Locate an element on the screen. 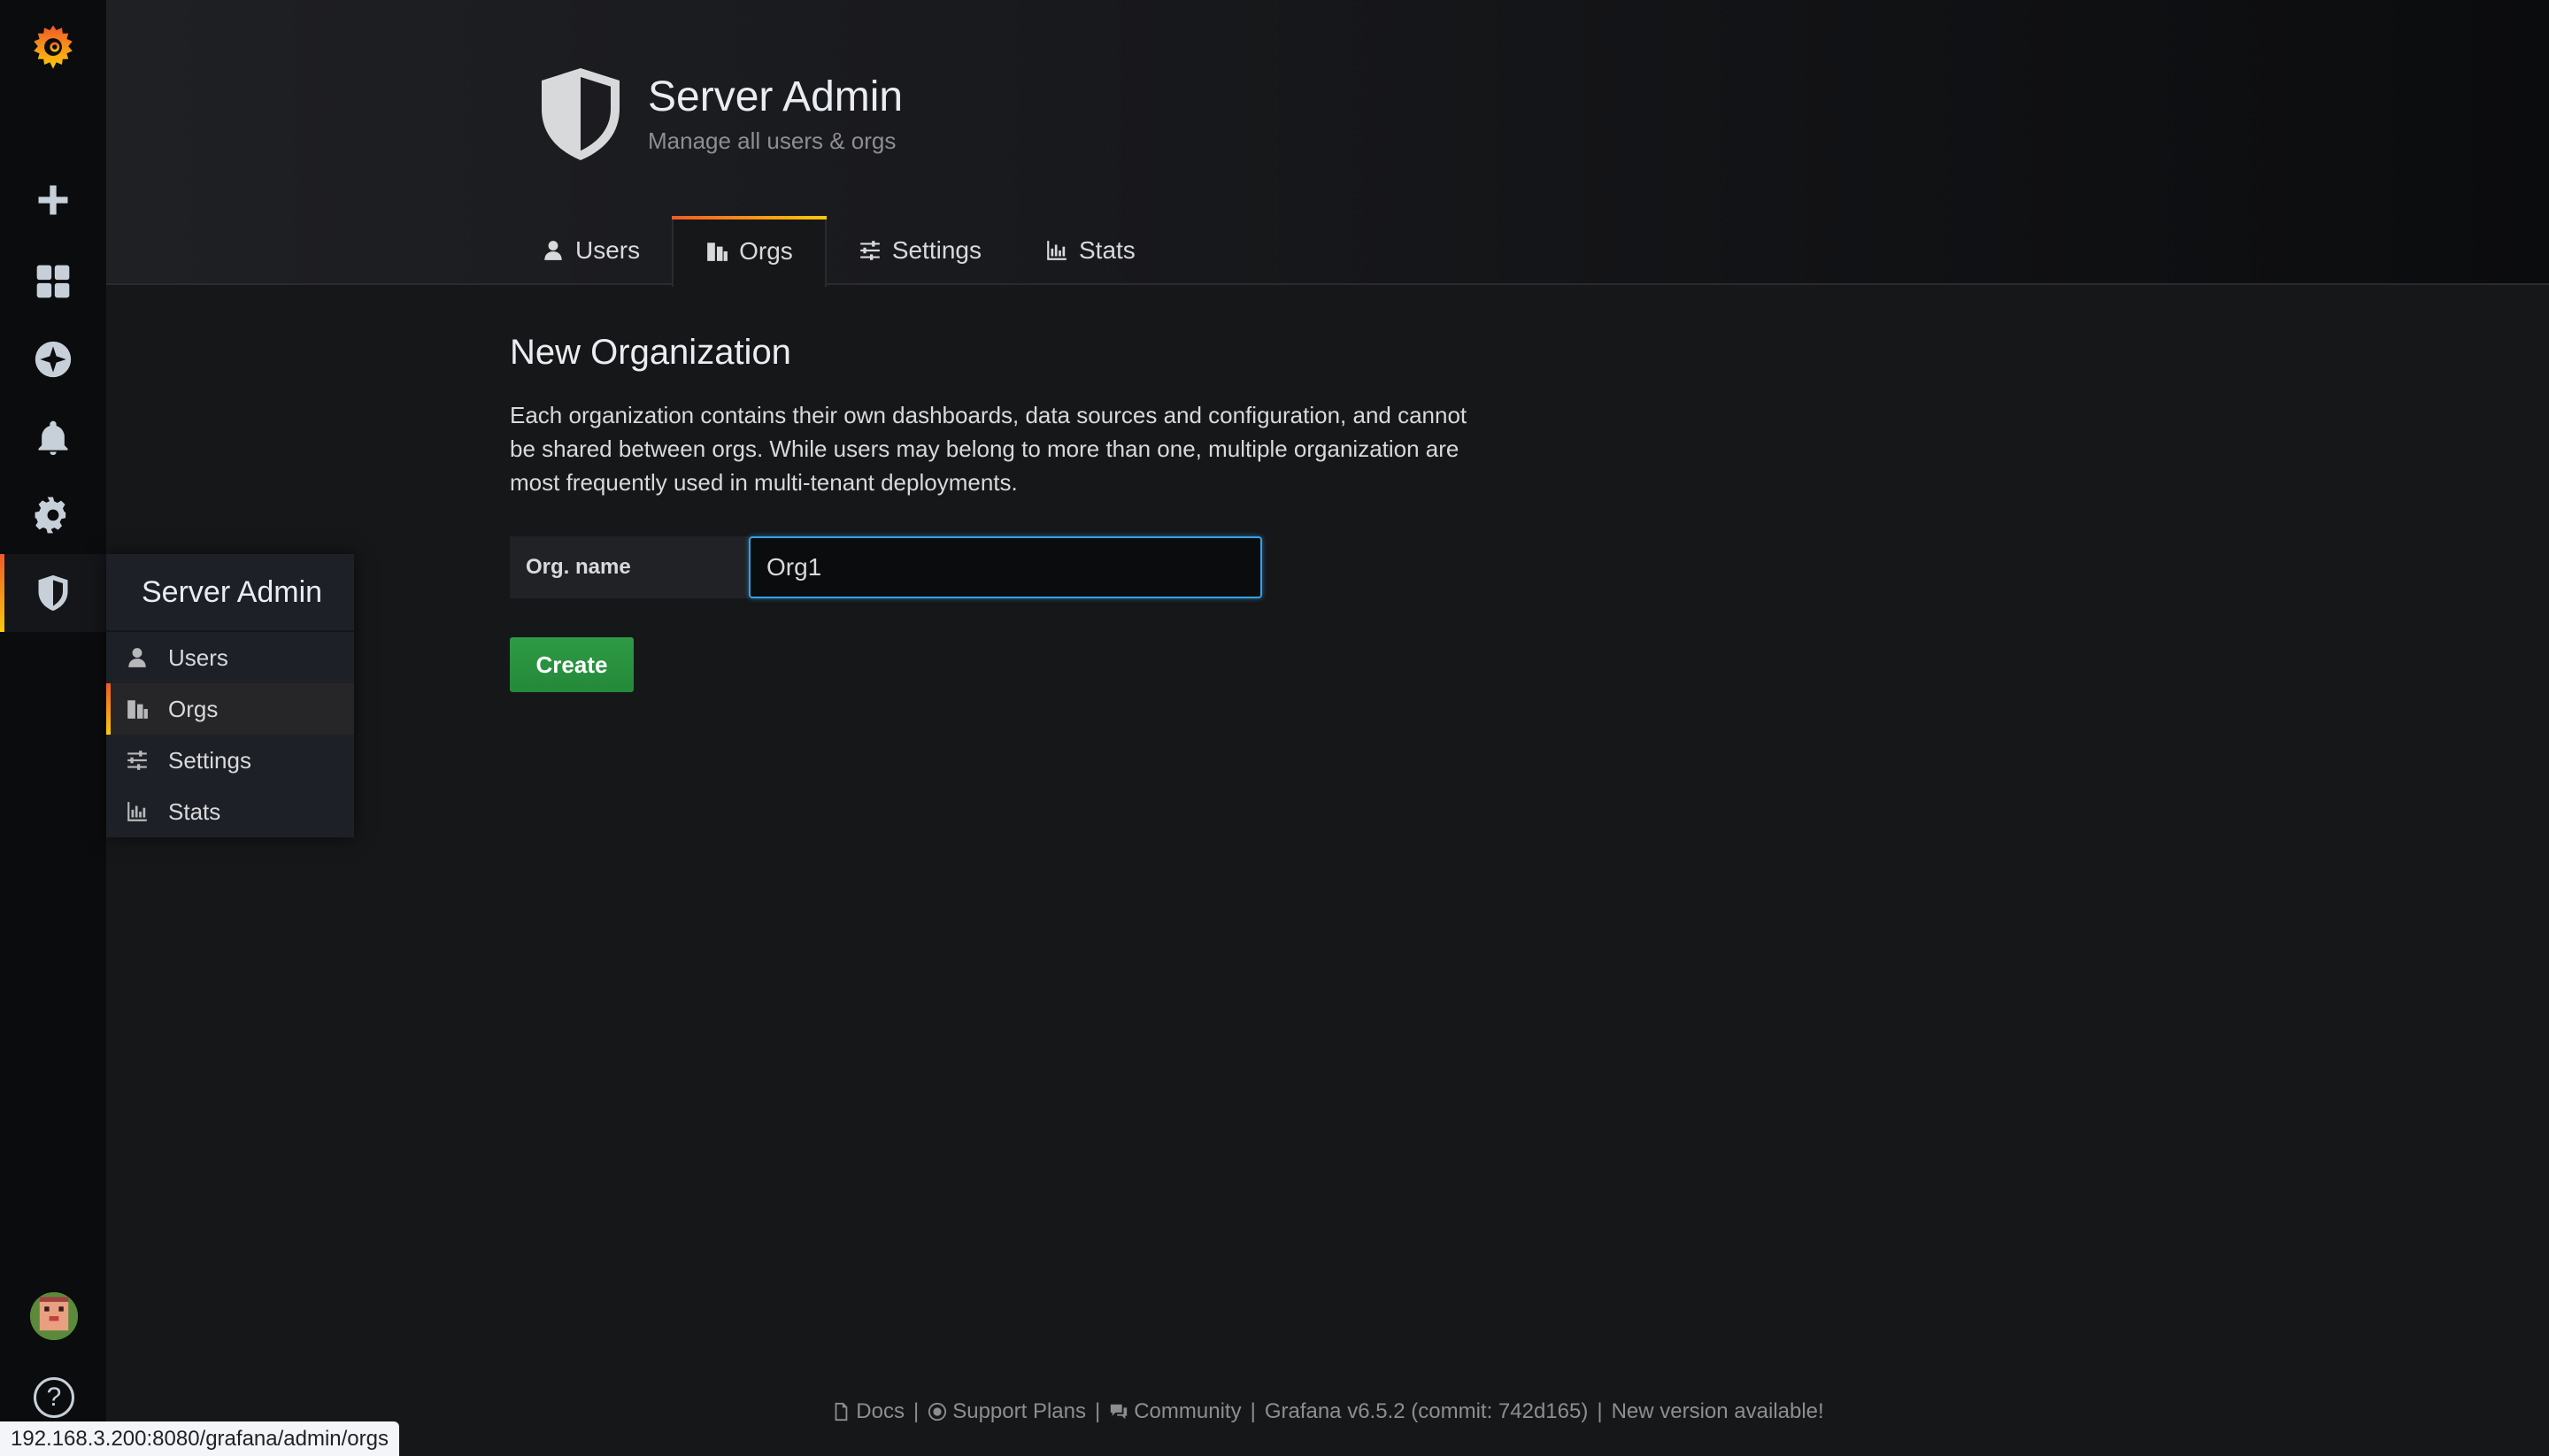 The height and width of the screenshot is (1456, 2549). side-menu: ? is located at coordinates (53, 728).